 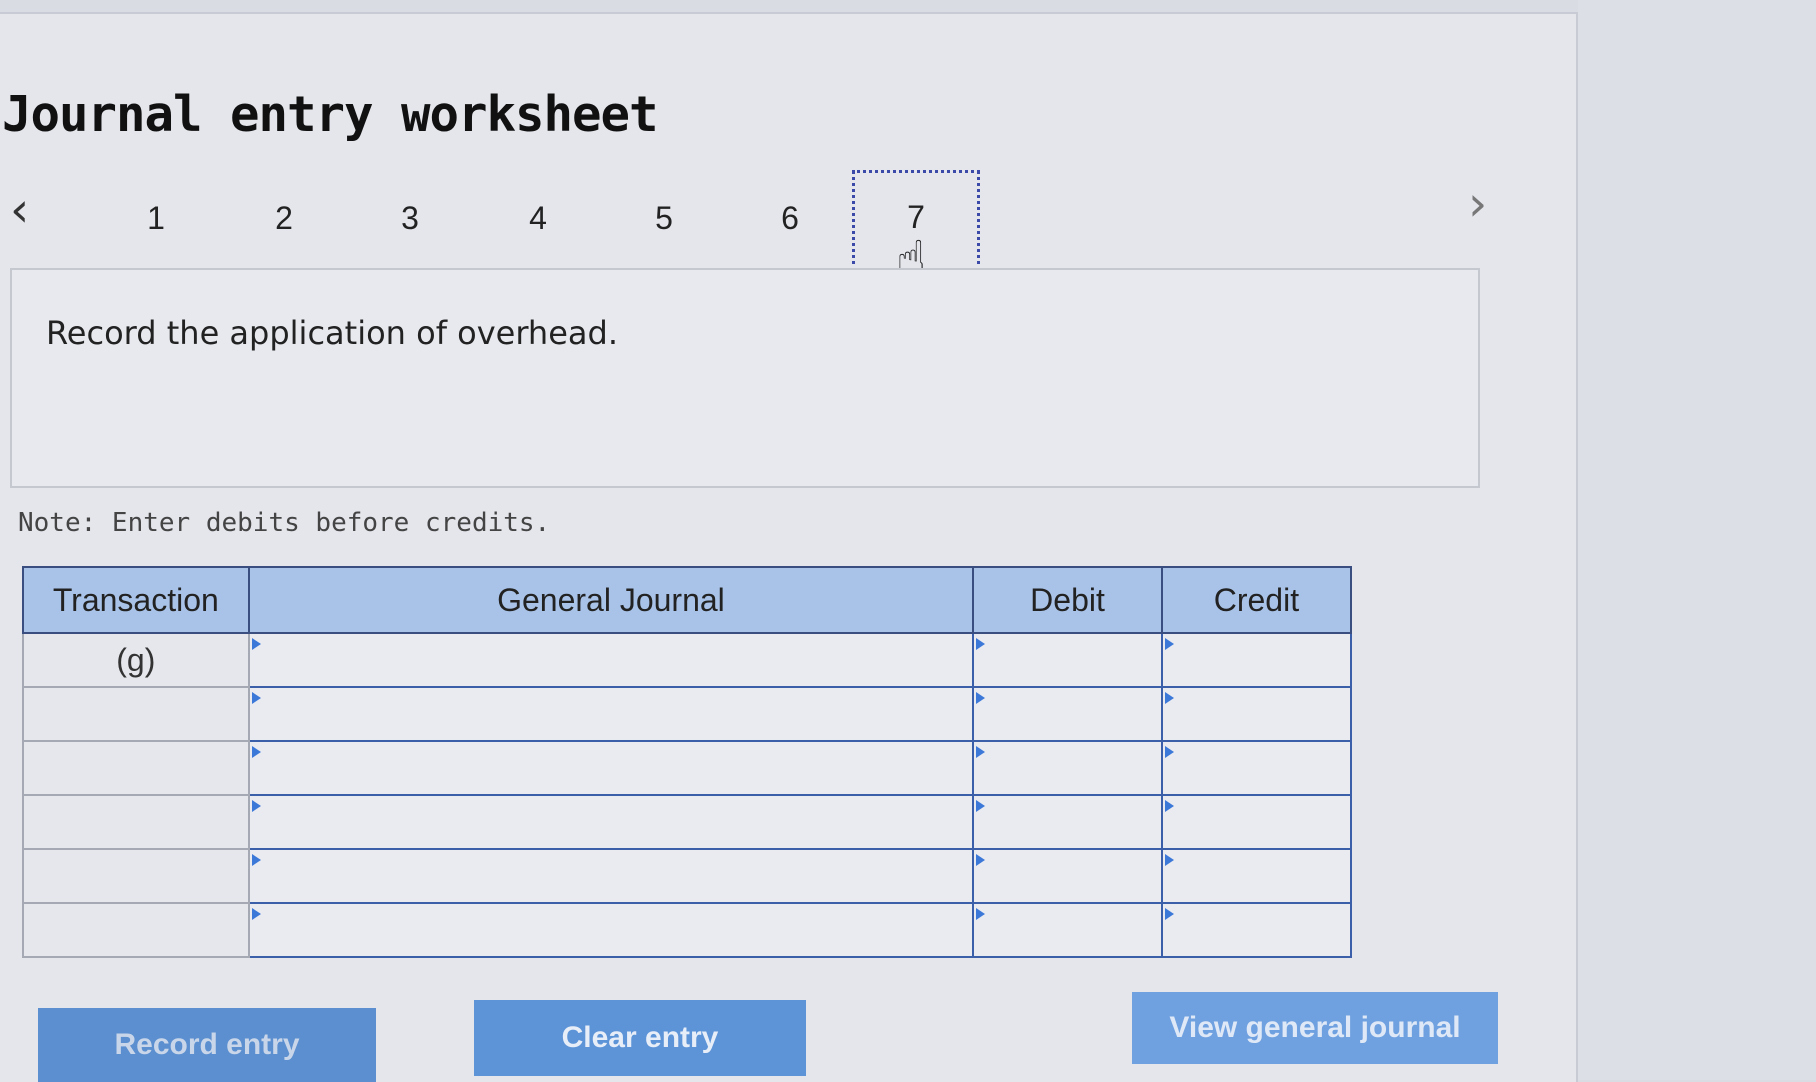 What do you see at coordinates (1697, 540) in the screenshot?
I see `background-right` at bounding box center [1697, 540].